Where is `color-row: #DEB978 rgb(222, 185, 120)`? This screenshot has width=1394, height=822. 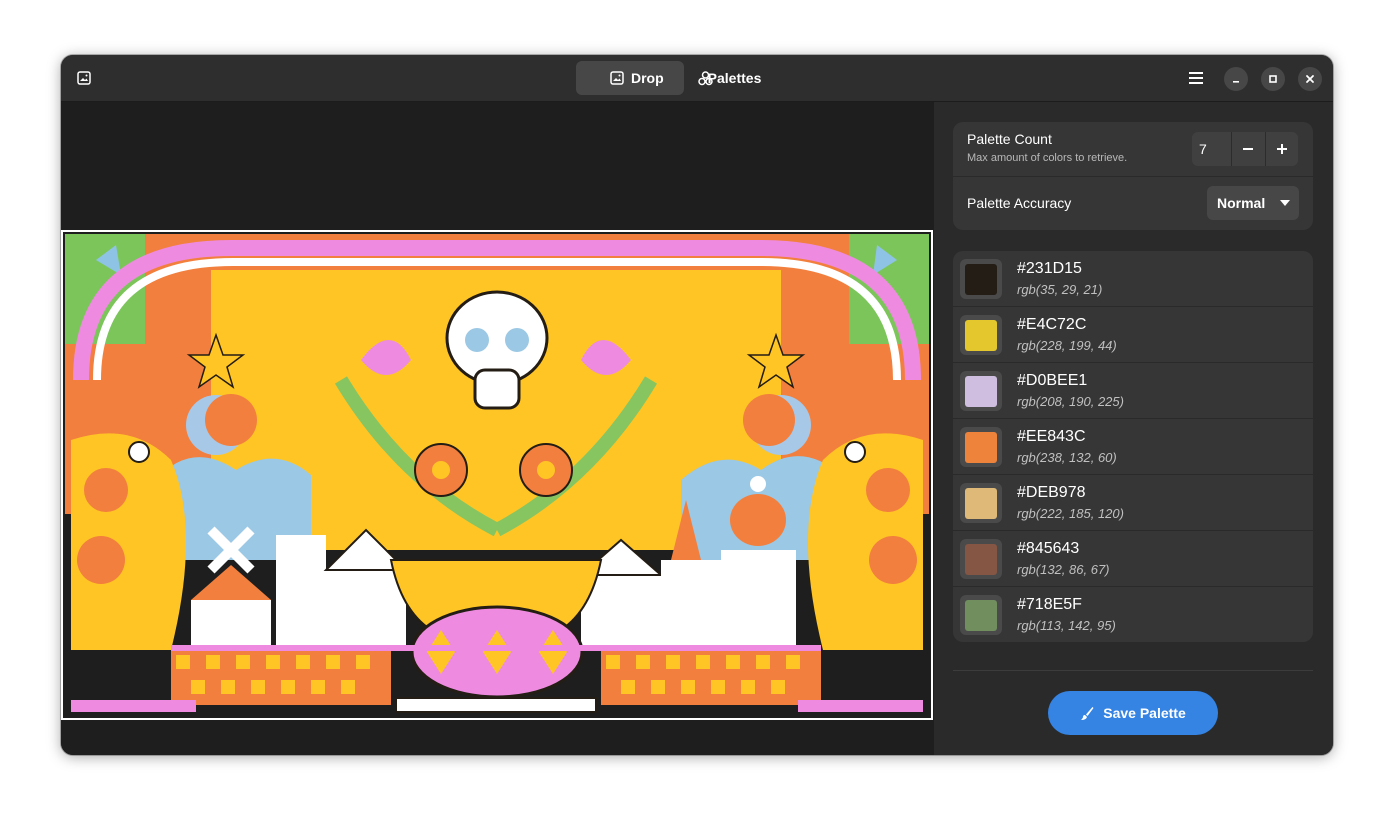 color-row: #DEB978 rgb(222, 185, 120) is located at coordinates (1133, 502).